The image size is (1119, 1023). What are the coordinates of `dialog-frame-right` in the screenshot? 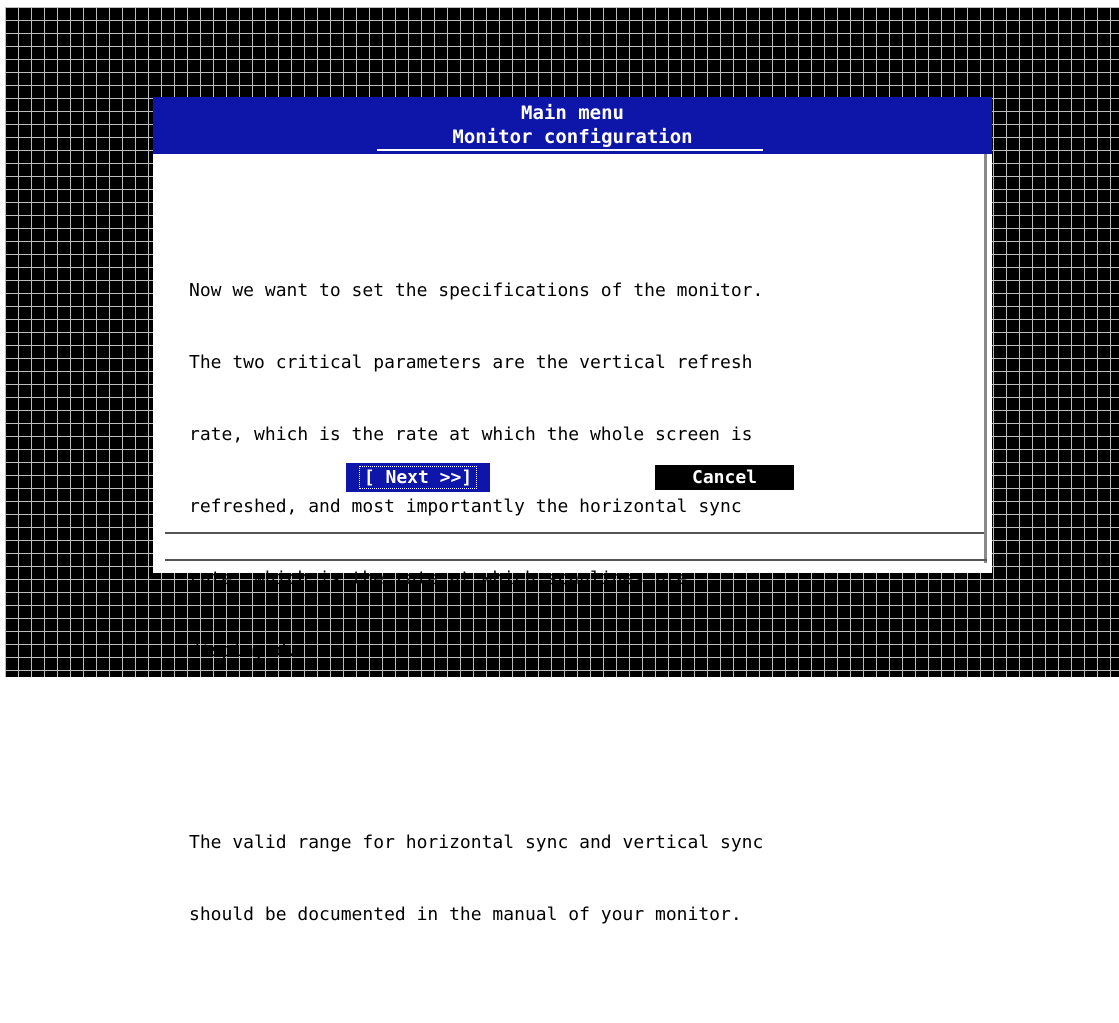 It's located at (985, 358).